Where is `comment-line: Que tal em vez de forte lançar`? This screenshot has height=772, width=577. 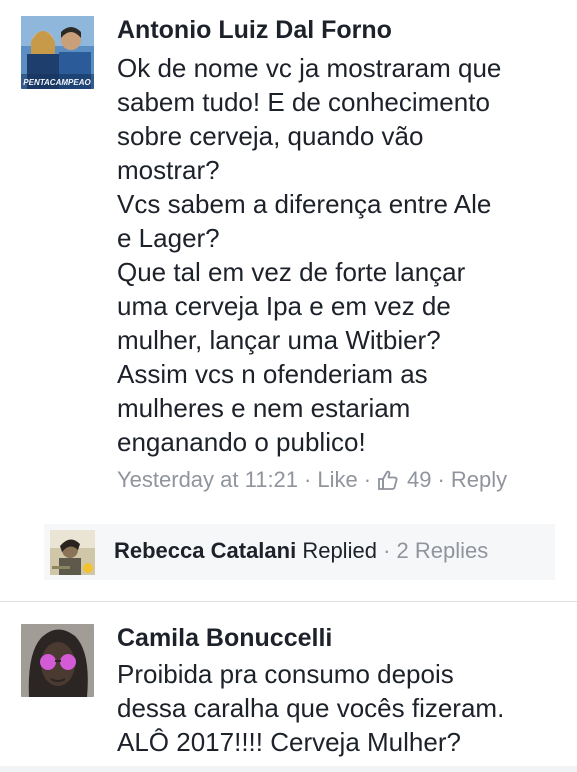
comment-line: Que tal em vez de forte lançar is located at coordinates (291, 272).